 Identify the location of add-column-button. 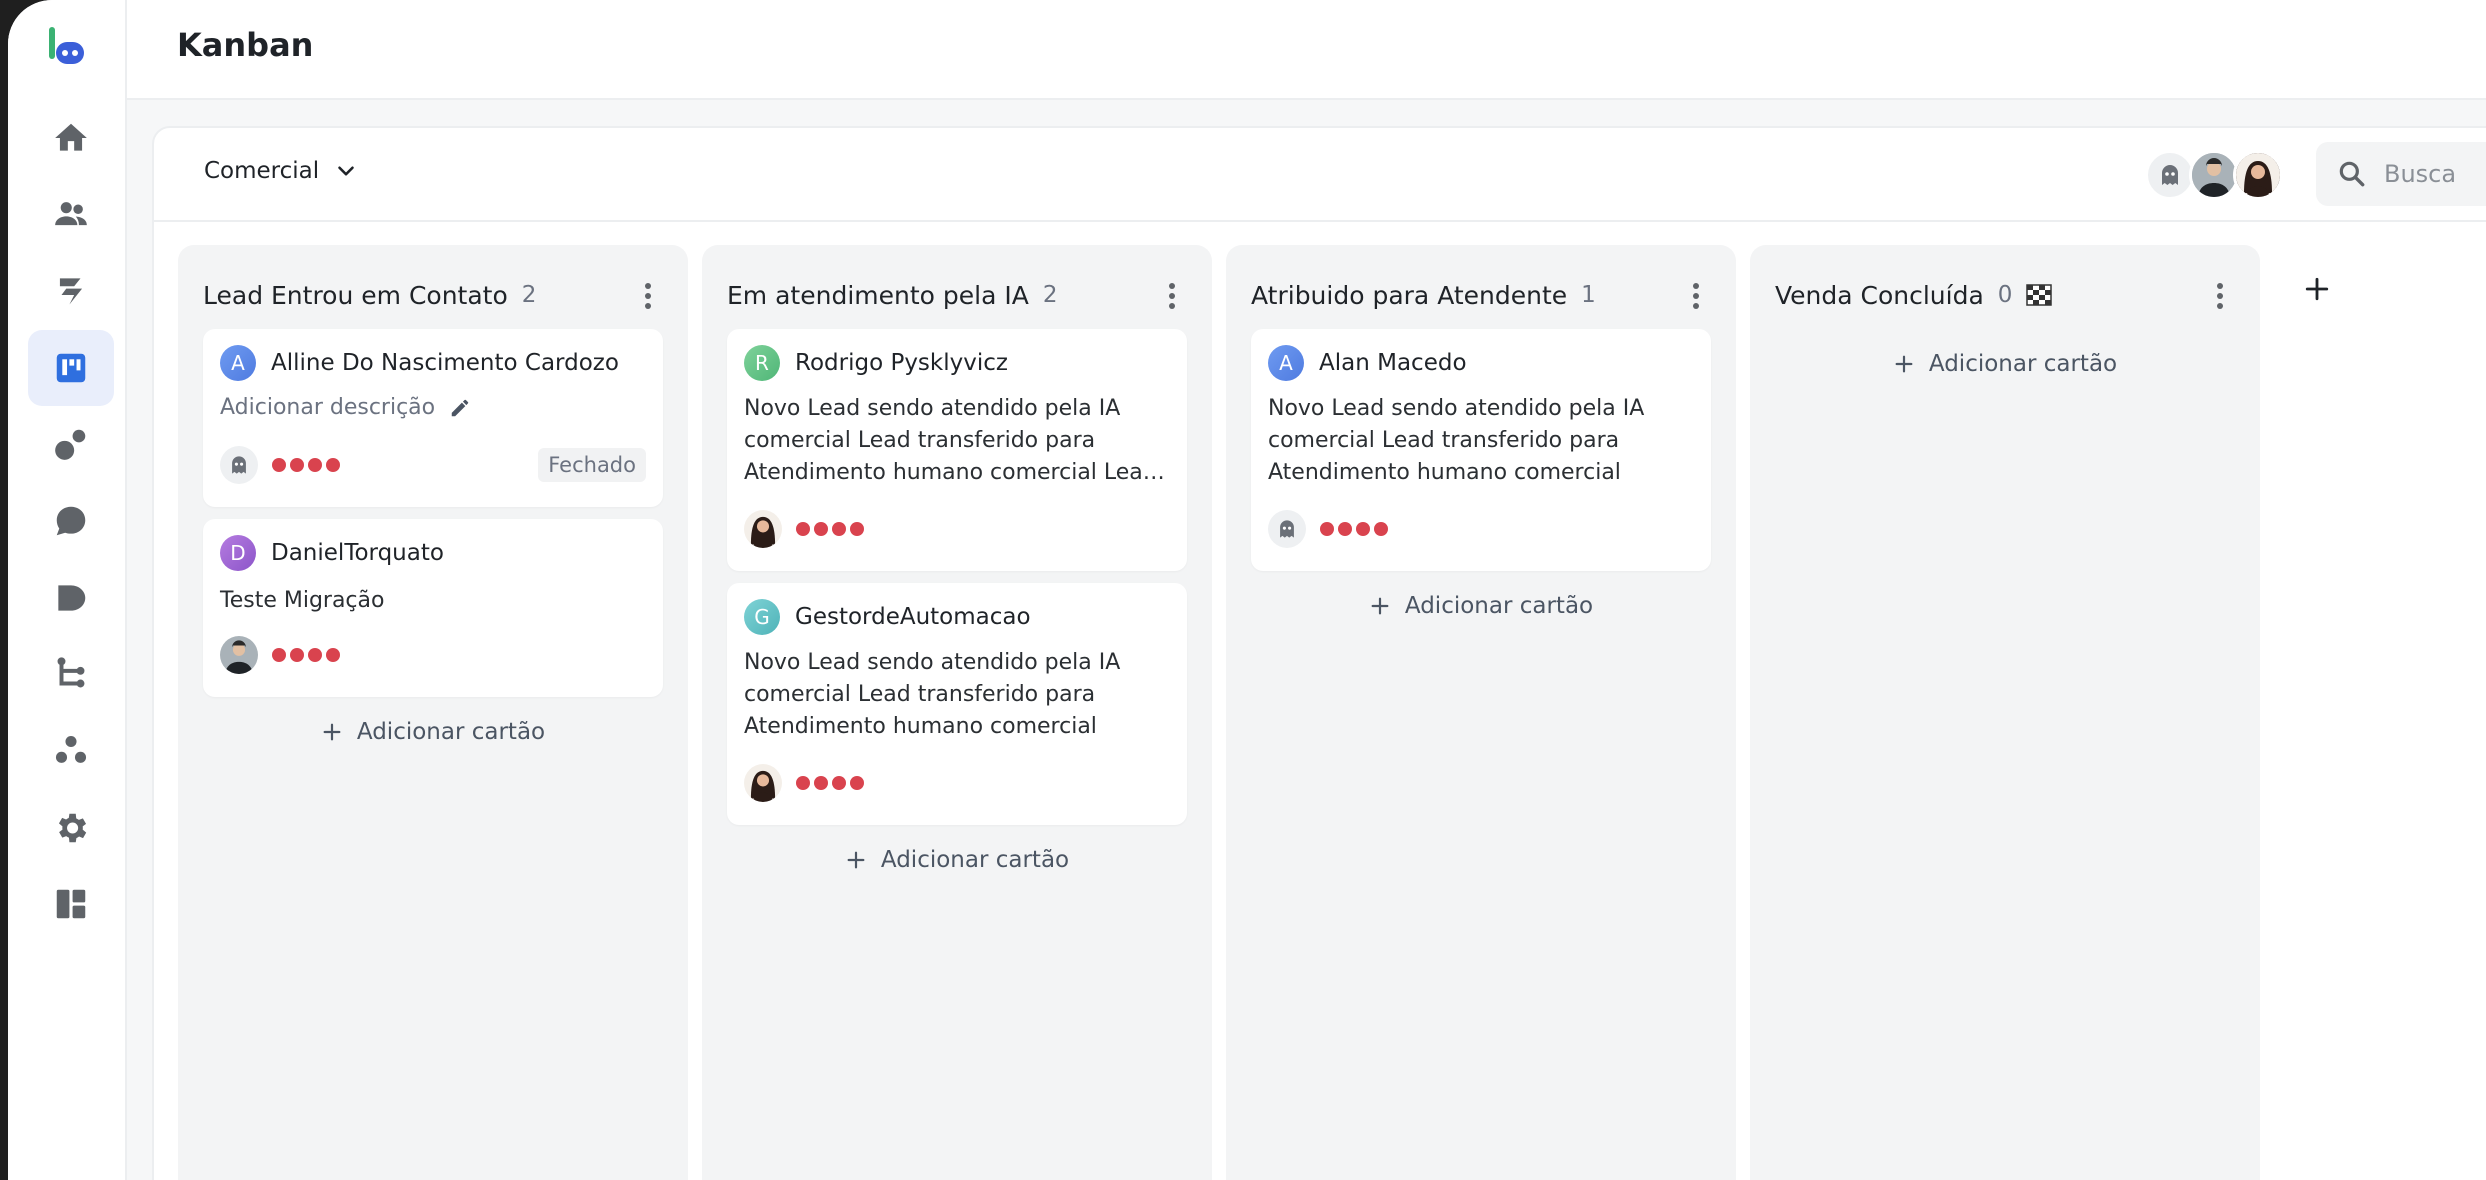
(2317, 289).